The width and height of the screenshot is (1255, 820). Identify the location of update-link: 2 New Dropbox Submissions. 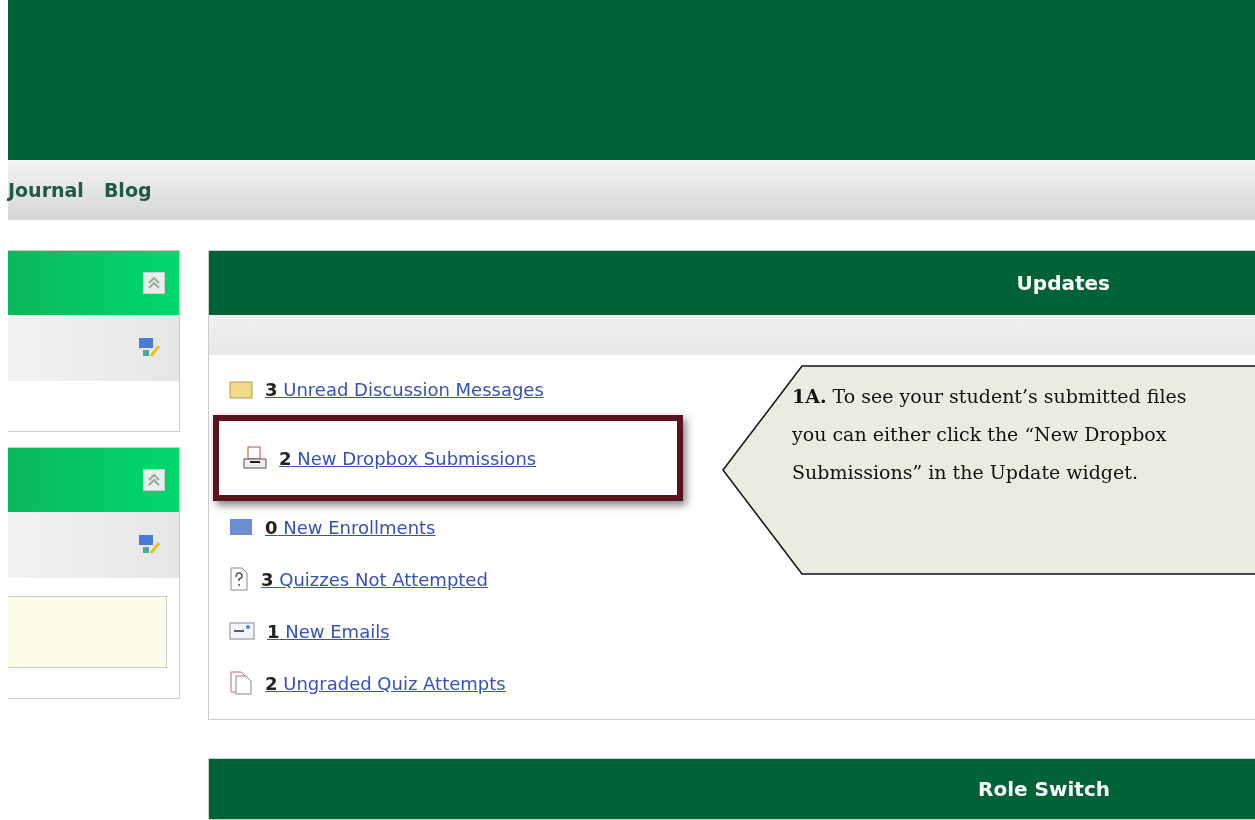
(408, 458).